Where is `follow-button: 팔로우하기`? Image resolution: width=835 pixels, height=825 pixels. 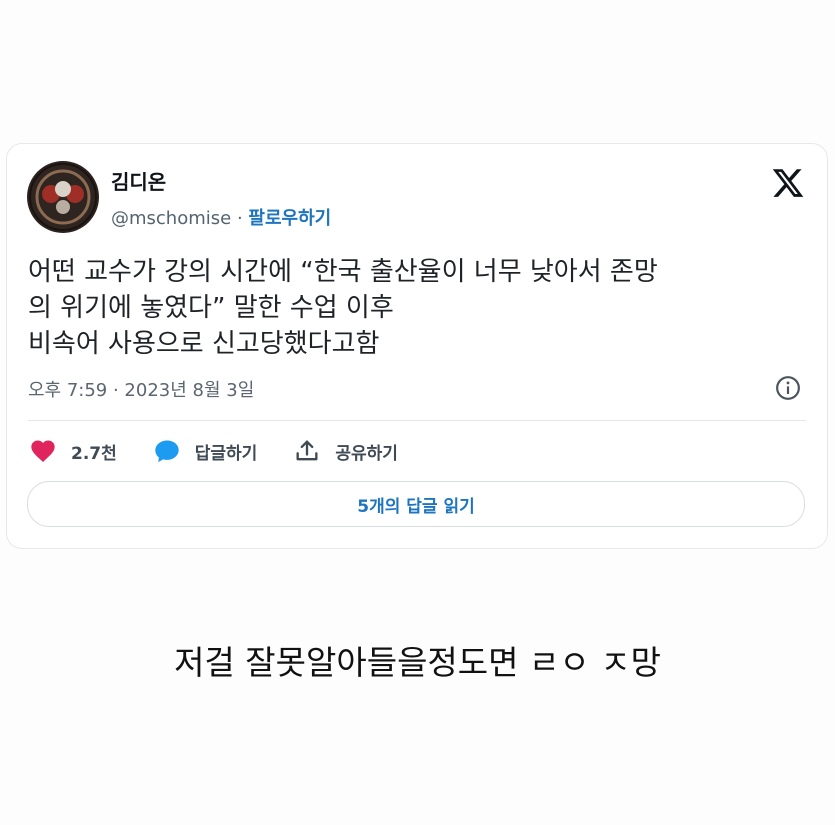
follow-button: 팔로우하기 is located at coordinates (289, 218).